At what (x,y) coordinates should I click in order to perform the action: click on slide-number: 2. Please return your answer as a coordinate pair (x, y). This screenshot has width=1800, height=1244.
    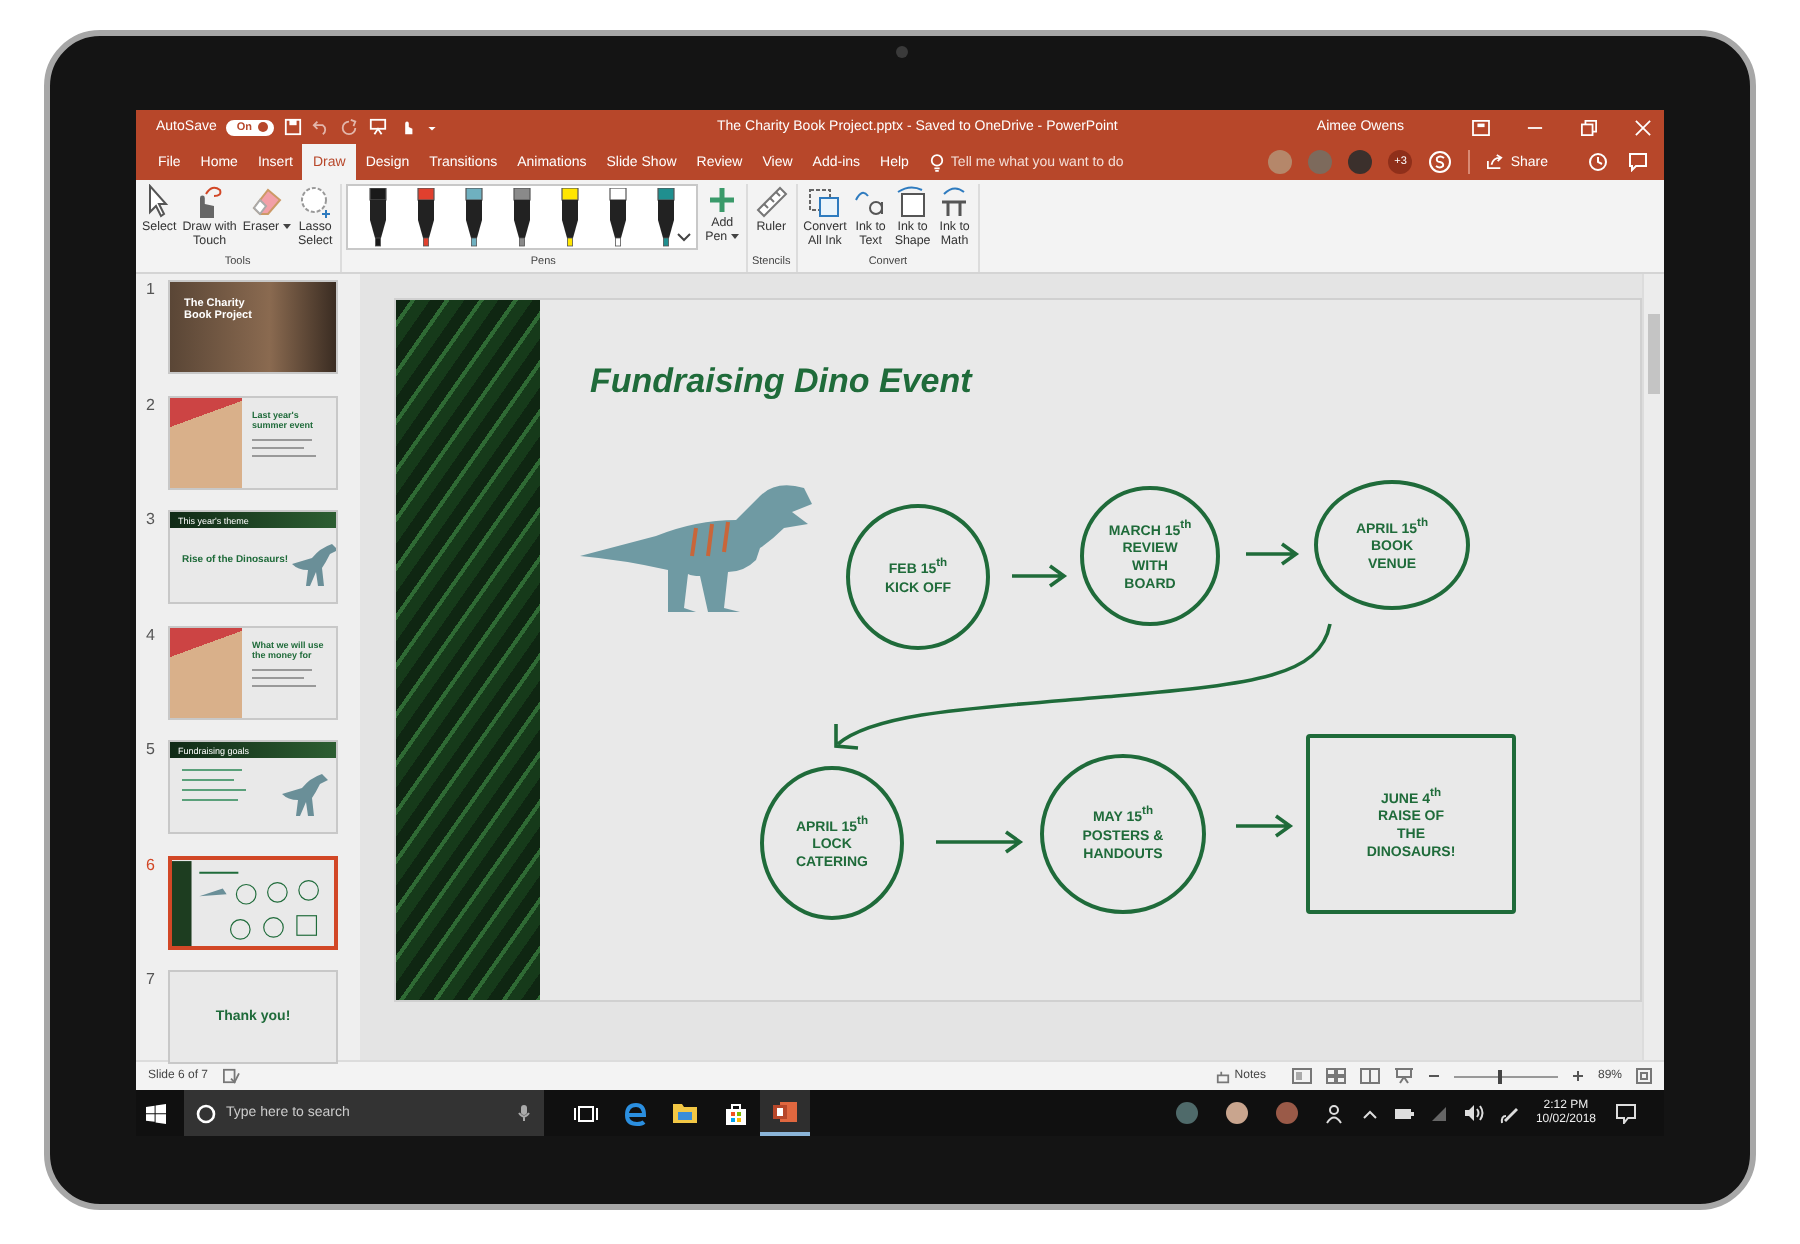
    Looking at the image, I should click on (150, 404).